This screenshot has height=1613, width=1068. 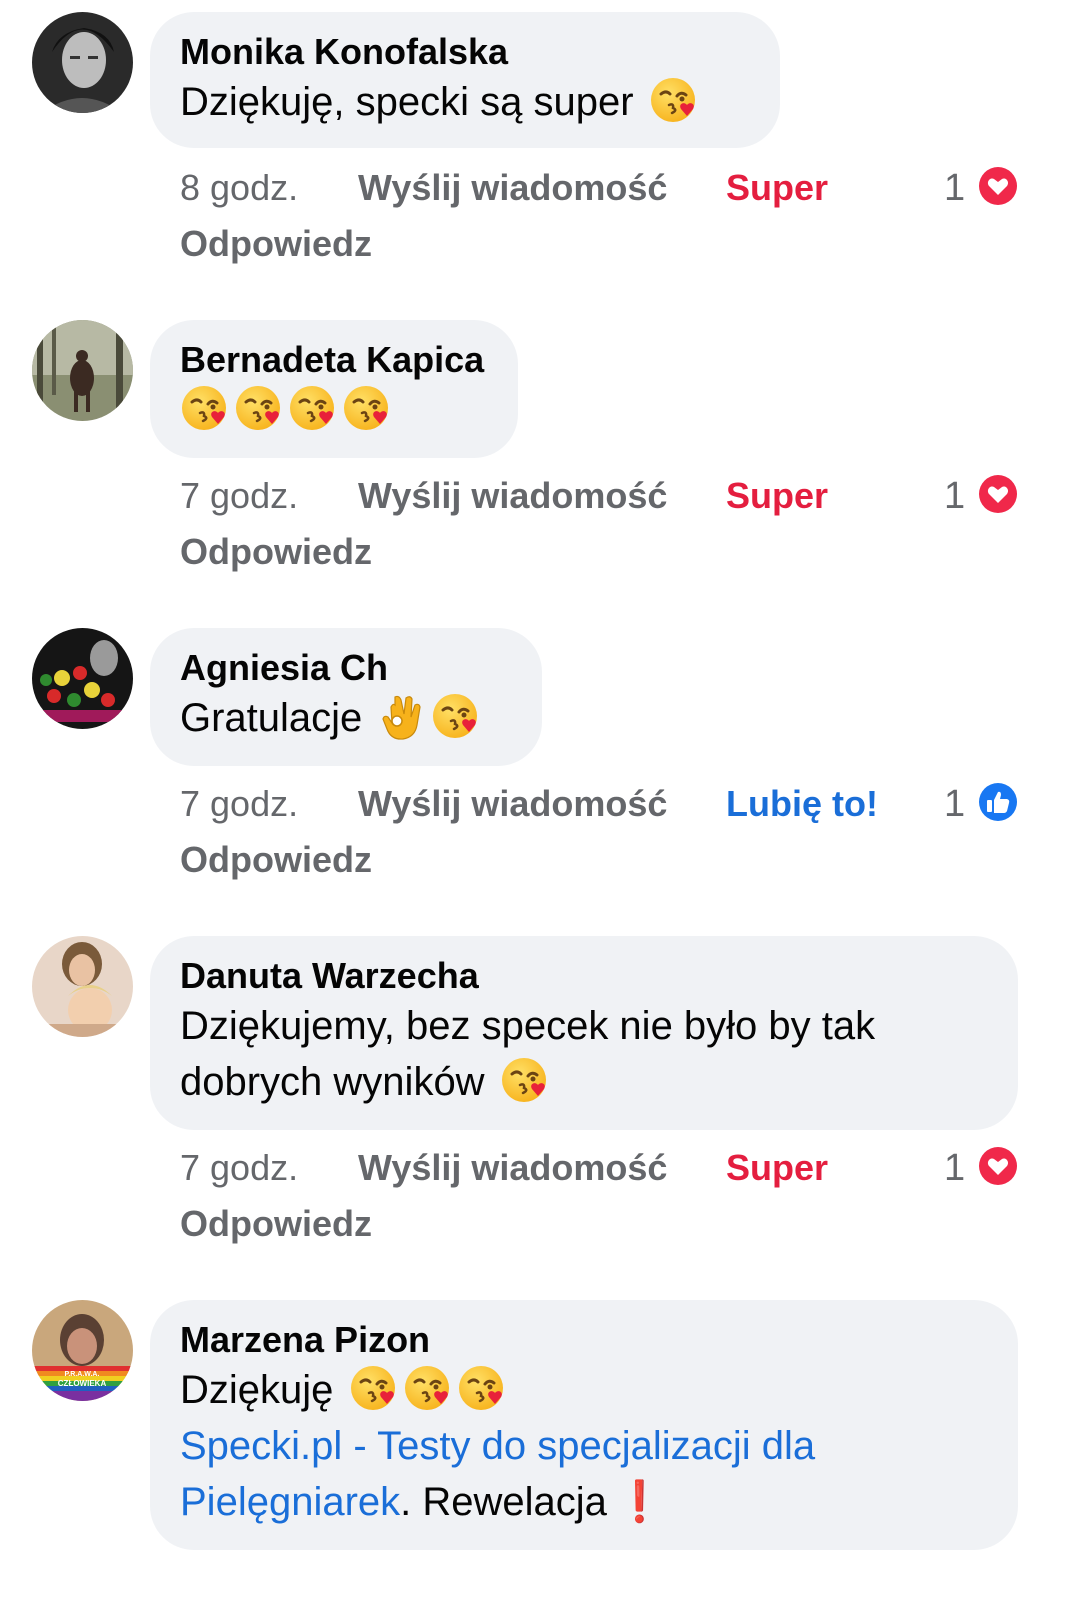 I want to click on author-name: Danuta Warzecha, so click(x=584, y=976).